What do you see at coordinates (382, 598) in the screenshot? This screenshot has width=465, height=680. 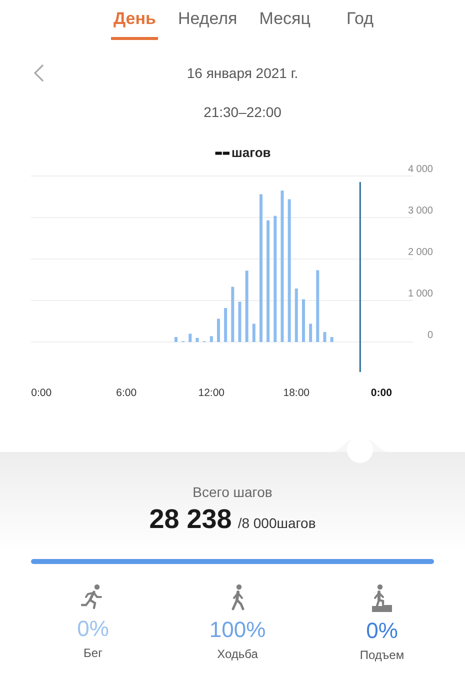 I see `stair-climbing-icon` at bounding box center [382, 598].